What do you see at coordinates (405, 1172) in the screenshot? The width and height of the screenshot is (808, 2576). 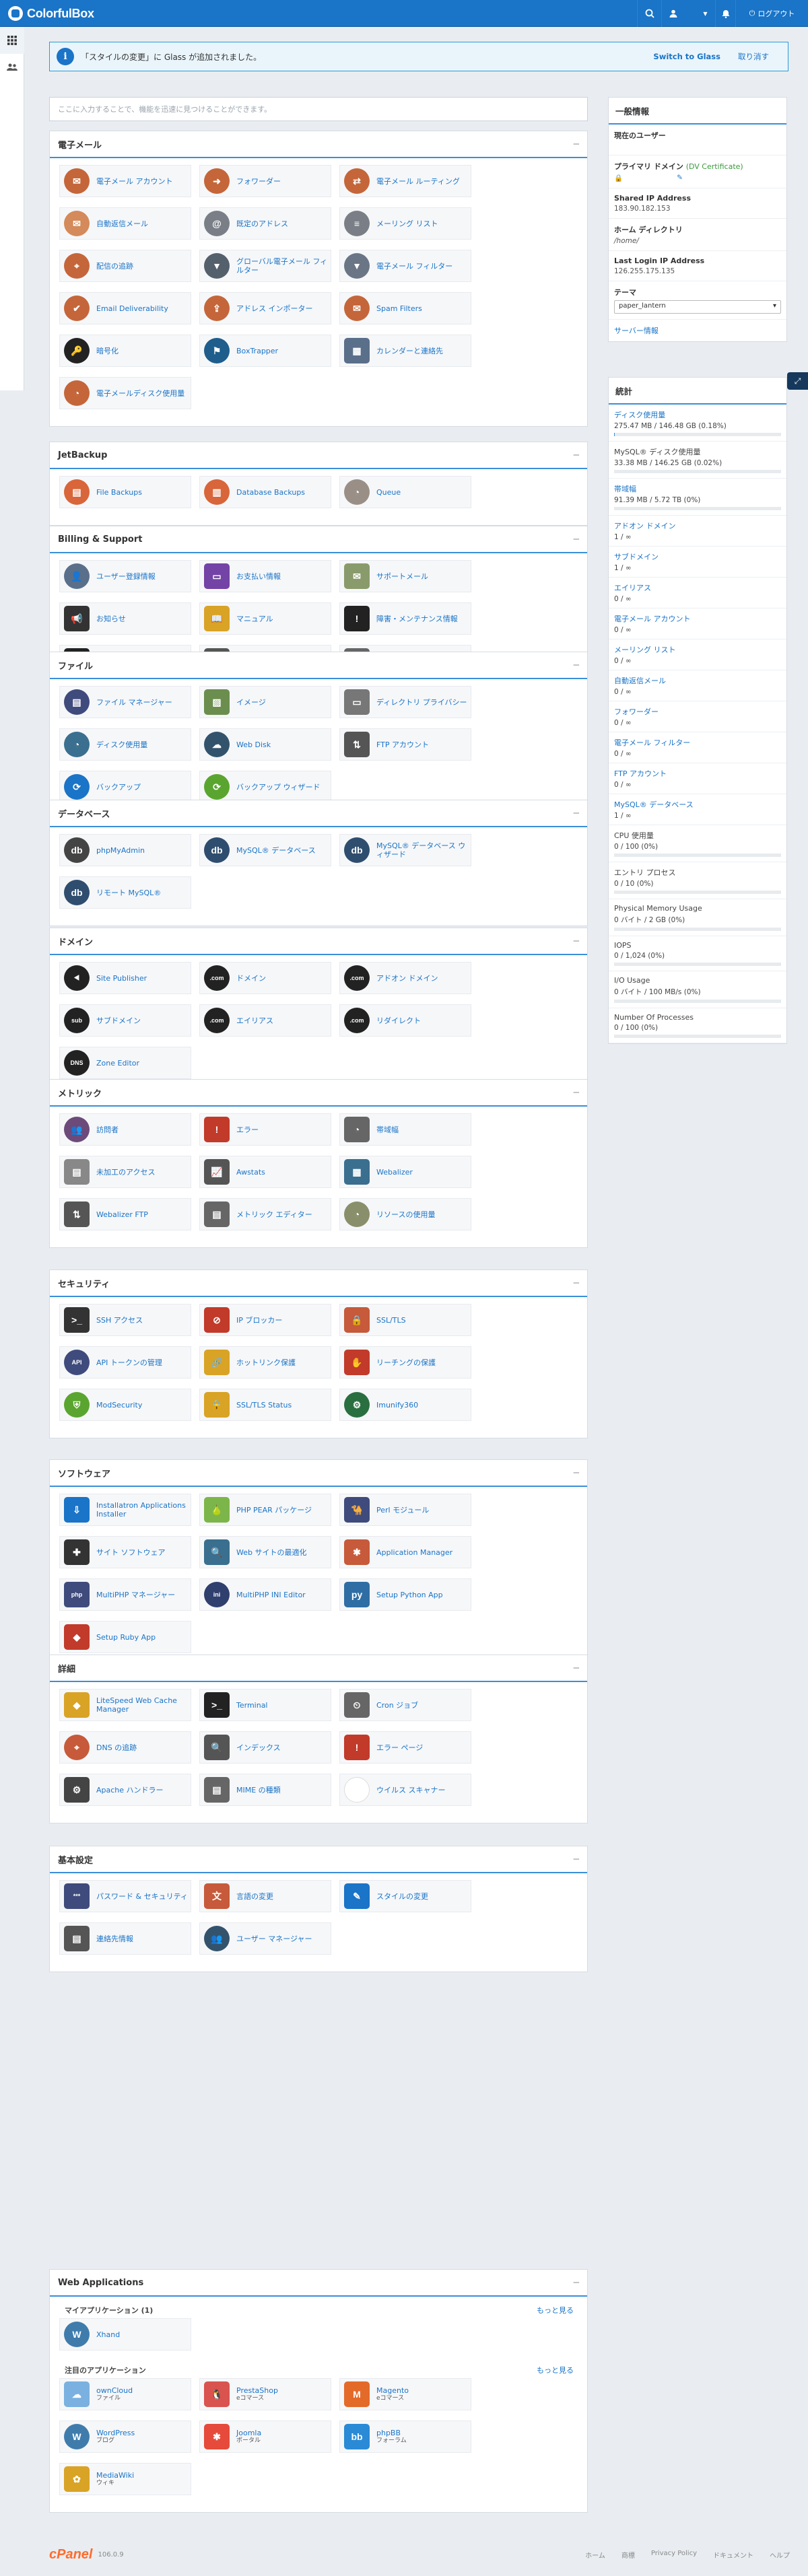 I see `tool-item-wb: ▦ Webalizer` at bounding box center [405, 1172].